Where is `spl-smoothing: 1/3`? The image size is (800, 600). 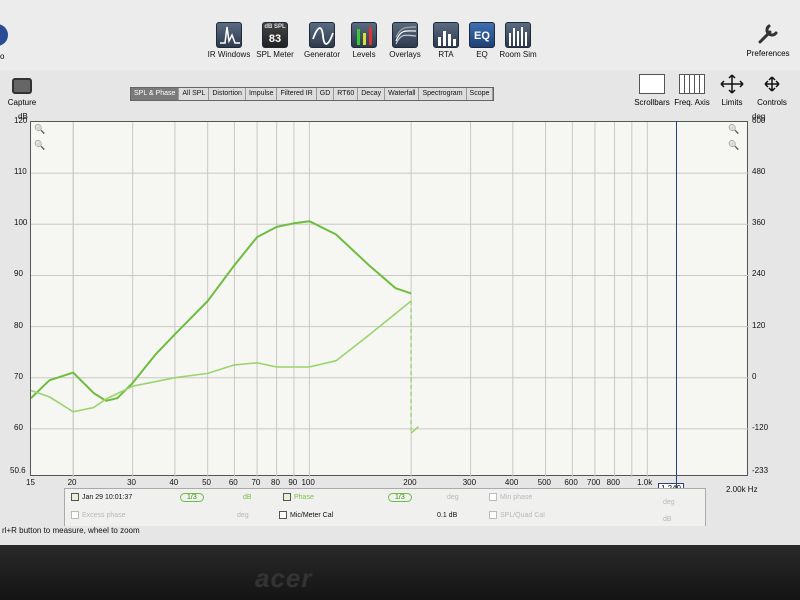 spl-smoothing: 1/3 is located at coordinates (192, 497).